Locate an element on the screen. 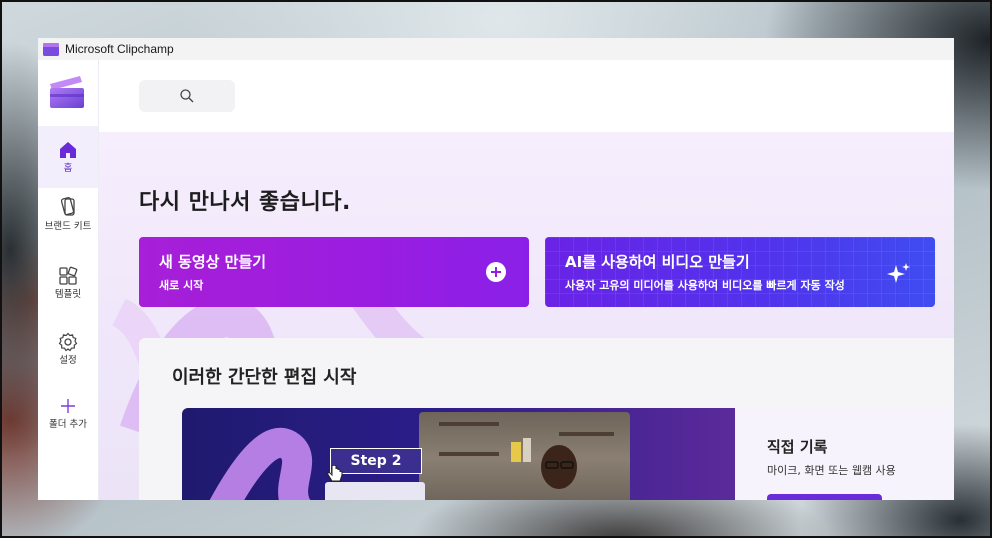 The image size is (992, 538). sidebar-item-label: 홈 is located at coordinates (68, 168).